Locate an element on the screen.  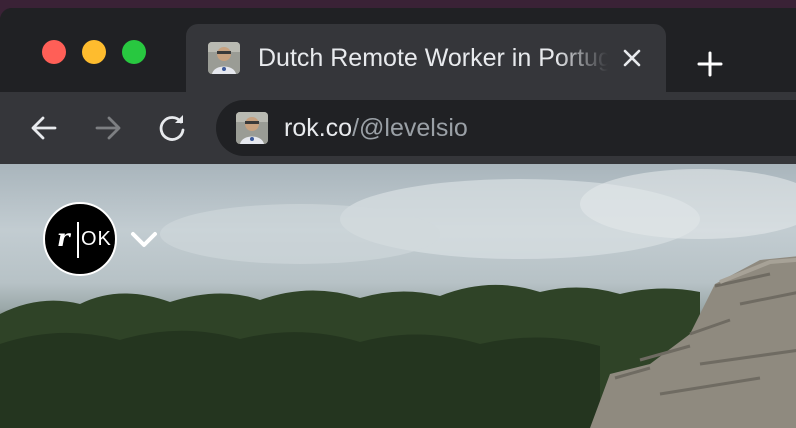
logo-divider is located at coordinates (78, 240).